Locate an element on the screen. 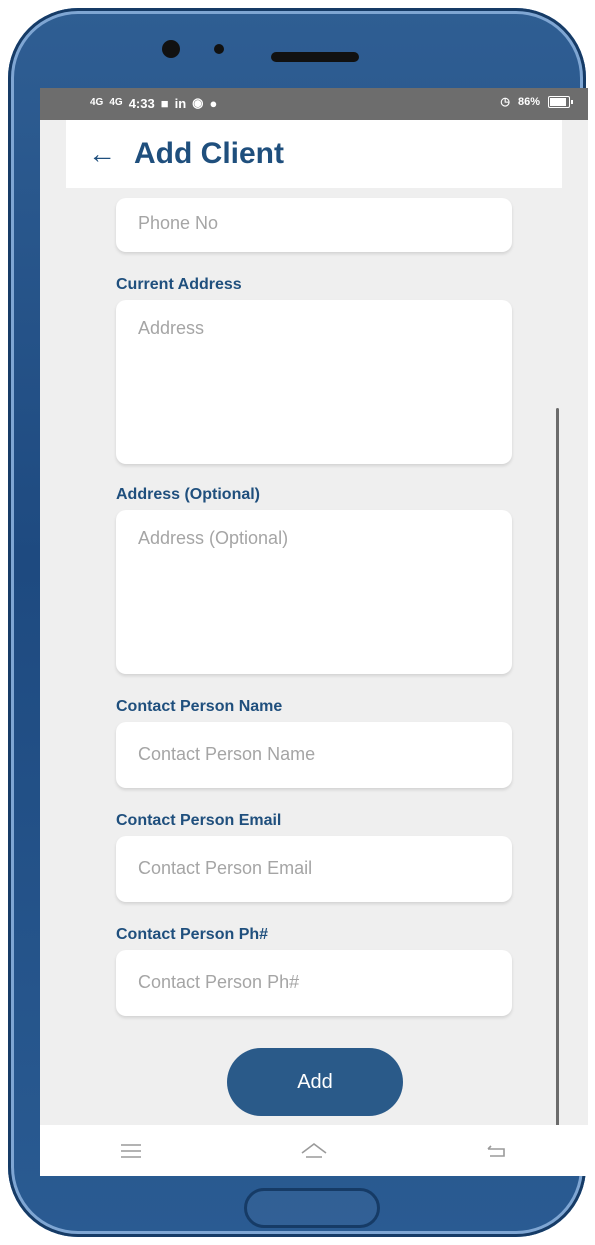 Image resolution: width=595 pixels, height=1245 pixels. scrollbar is located at coordinates (557, 768).